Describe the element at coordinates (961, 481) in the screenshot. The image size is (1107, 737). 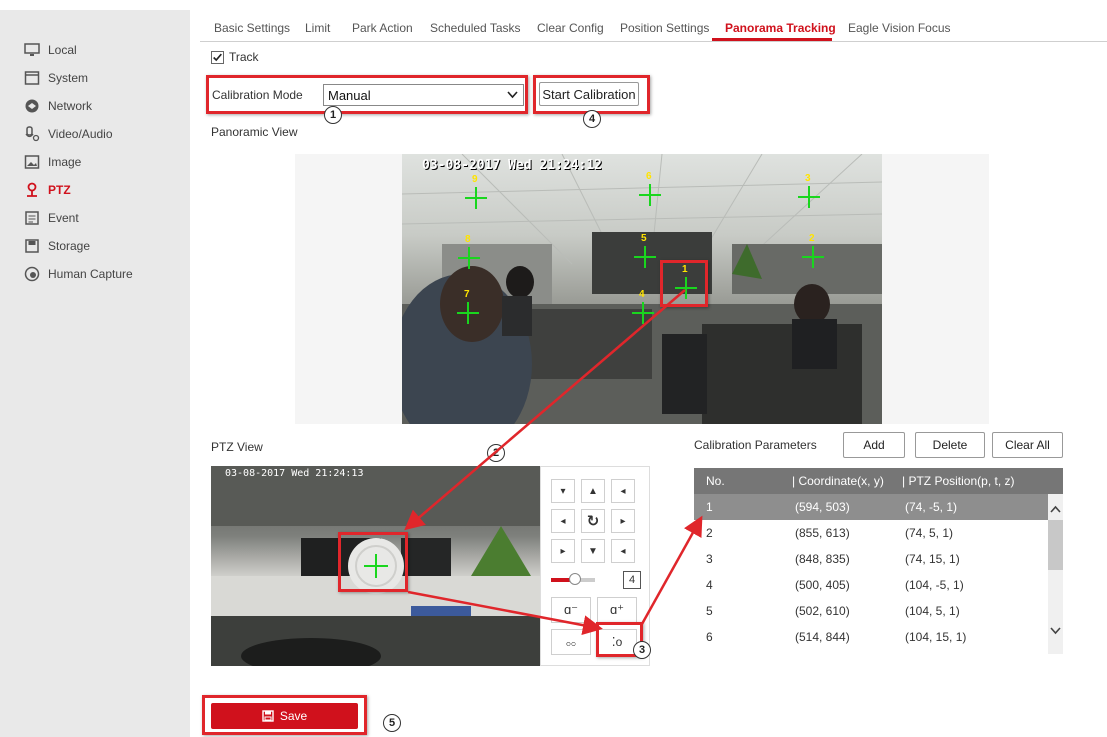
I see `column-header-ptz-position-text: PTZ Position(p, t, z)` at that location.